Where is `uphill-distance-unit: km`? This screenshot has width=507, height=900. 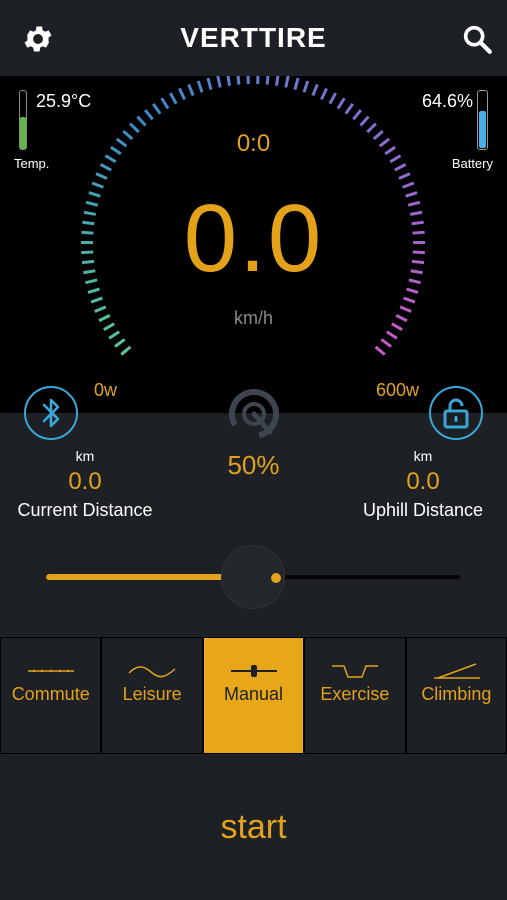
uphill-distance-unit: km is located at coordinates (423, 456).